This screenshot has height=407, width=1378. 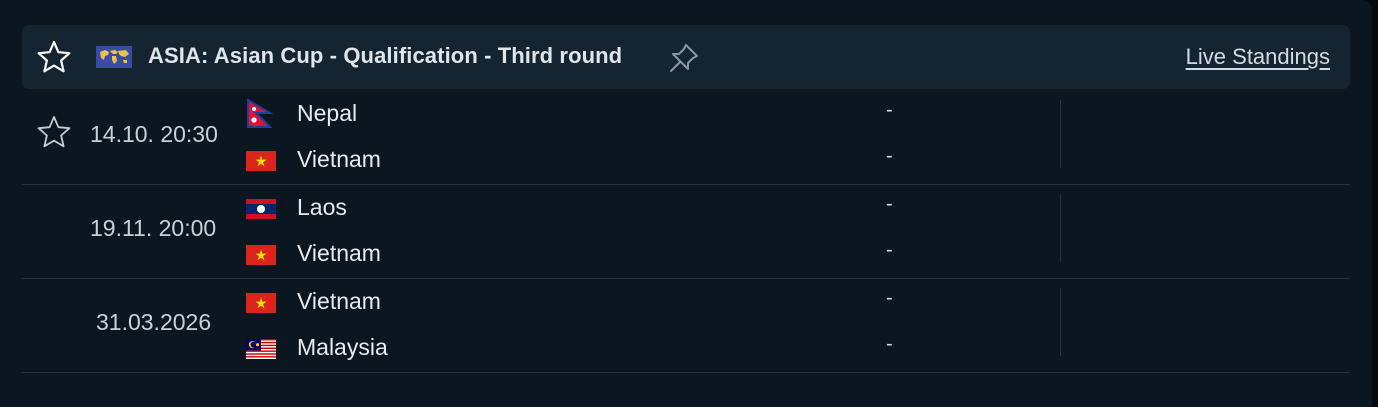 I want to click on team-name: Laos, so click(x=322, y=207).